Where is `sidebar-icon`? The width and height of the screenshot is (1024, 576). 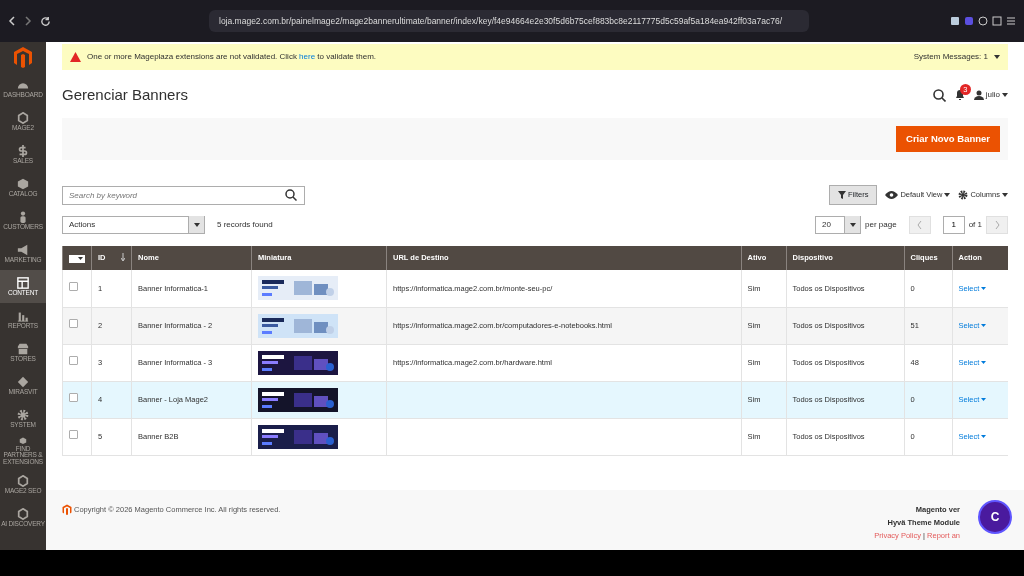 sidebar-icon is located at coordinates (997, 21).